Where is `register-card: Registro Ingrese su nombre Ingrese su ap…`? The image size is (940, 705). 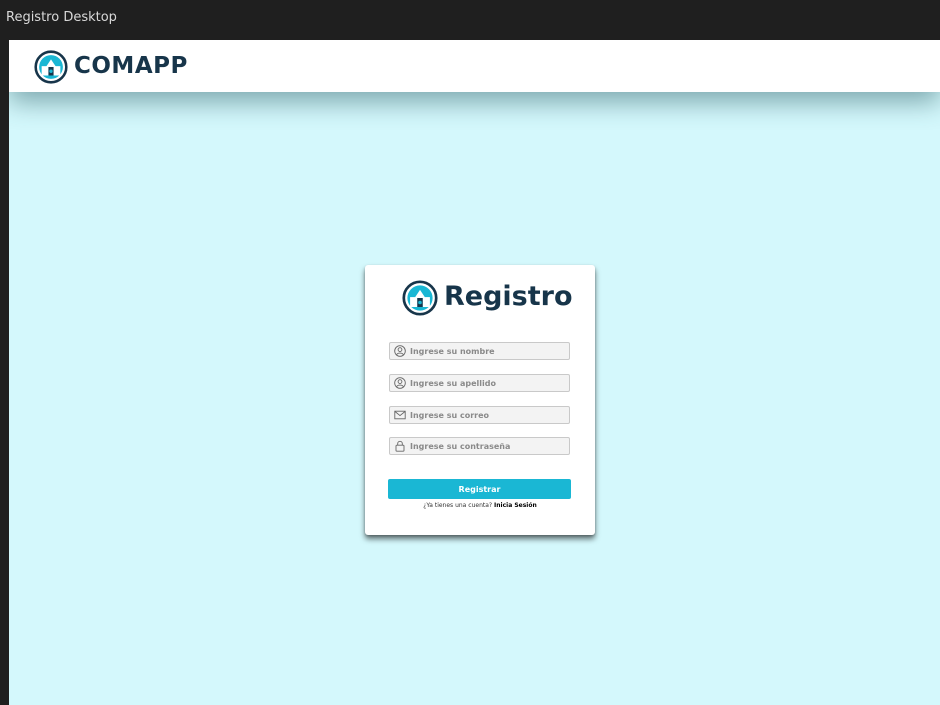 register-card: Registro Ingrese su nombre Ingrese su ap… is located at coordinates (480, 400).